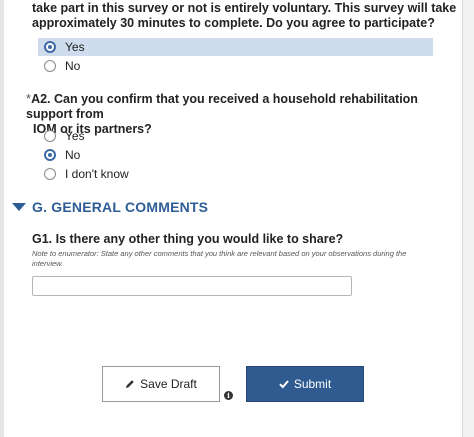  What do you see at coordinates (312, 384) in the screenshot?
I see `submit-label: Submit` at bounding box center [312, 384].